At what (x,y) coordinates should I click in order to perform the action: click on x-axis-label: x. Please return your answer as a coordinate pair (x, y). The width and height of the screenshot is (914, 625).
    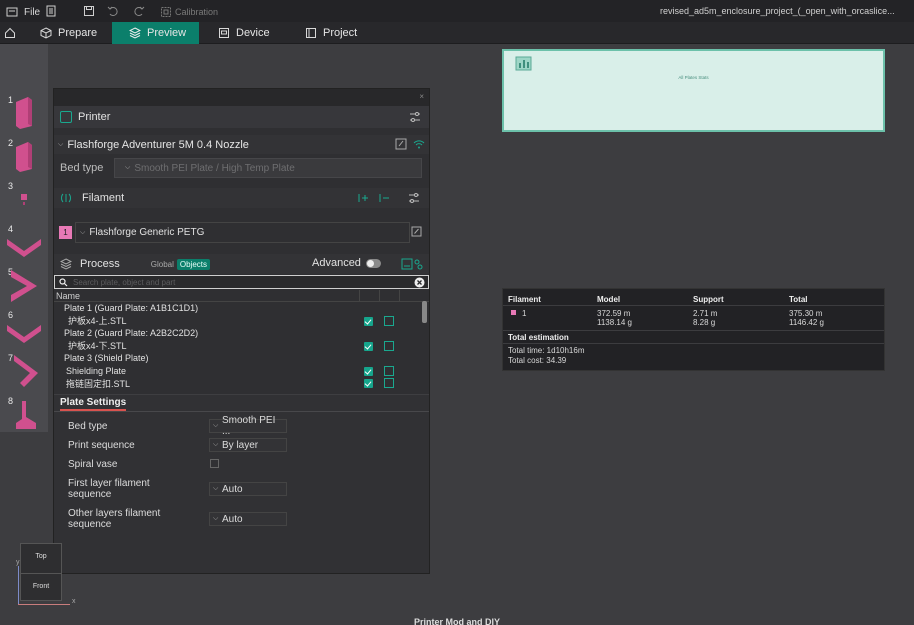
    Looking at the image, I should click on (74, 601).